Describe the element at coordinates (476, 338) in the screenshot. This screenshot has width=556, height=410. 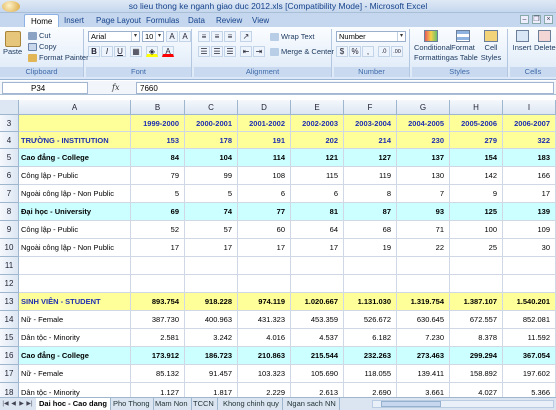
I see `cell-h15: 8.378` at that location.